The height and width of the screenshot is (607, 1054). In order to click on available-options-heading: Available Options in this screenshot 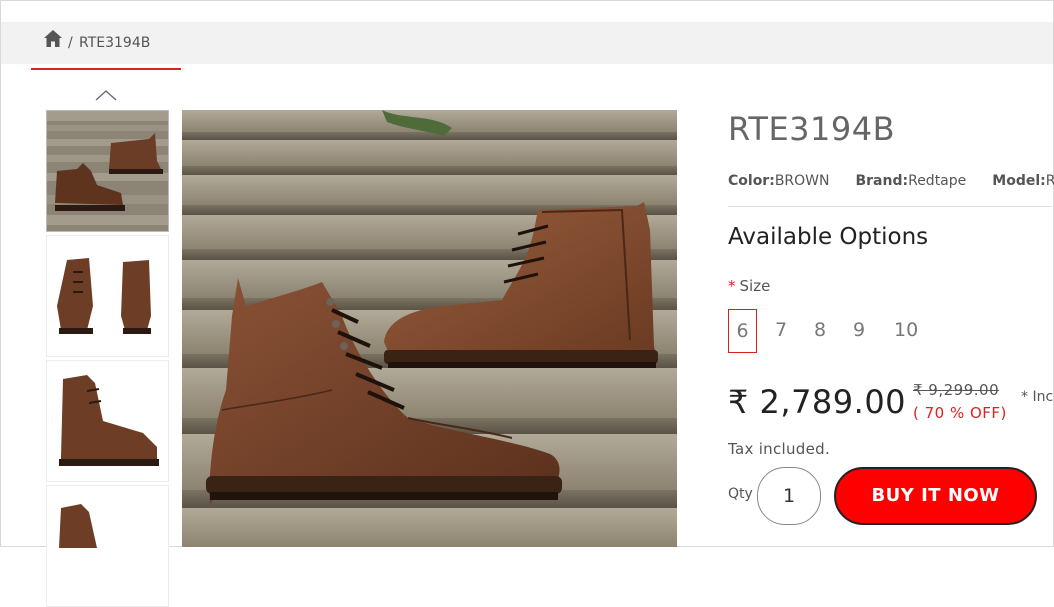, I will do `click(828, 237)`.